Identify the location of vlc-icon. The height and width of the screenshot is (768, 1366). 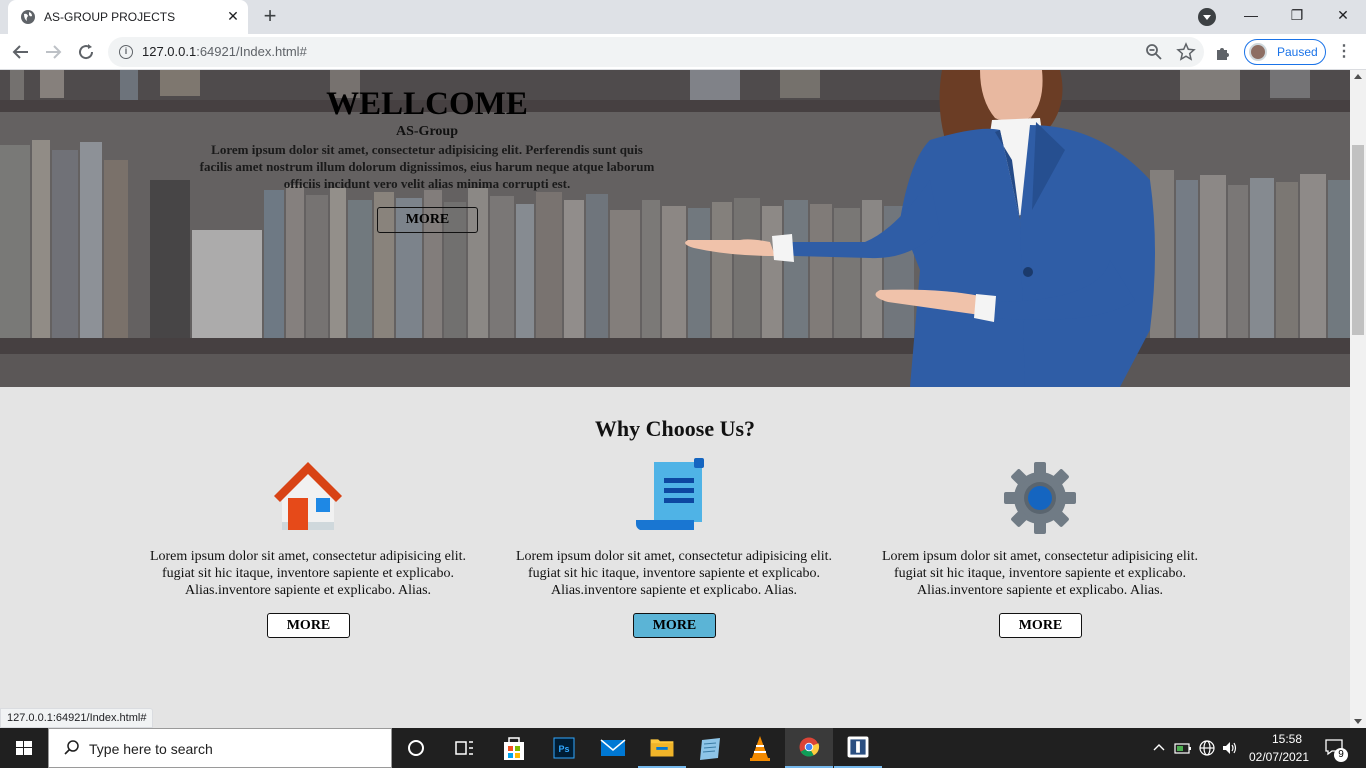
(760, 748).